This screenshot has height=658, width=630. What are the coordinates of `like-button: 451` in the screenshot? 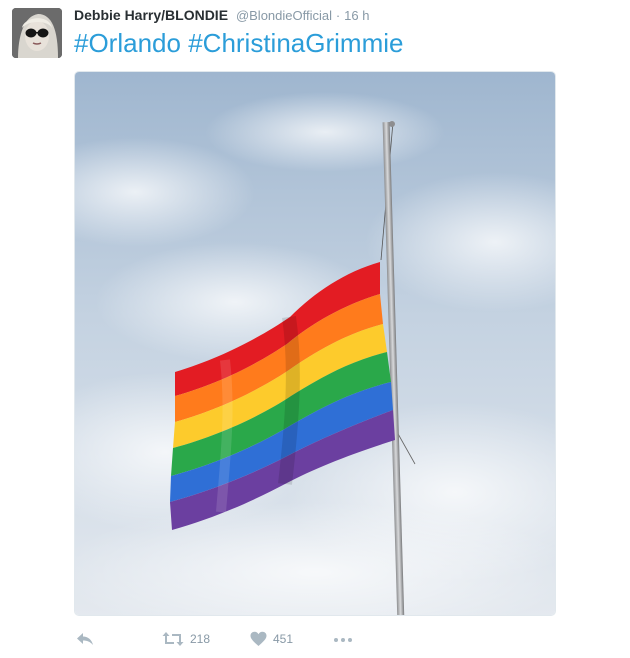 It's located at (271, 639).